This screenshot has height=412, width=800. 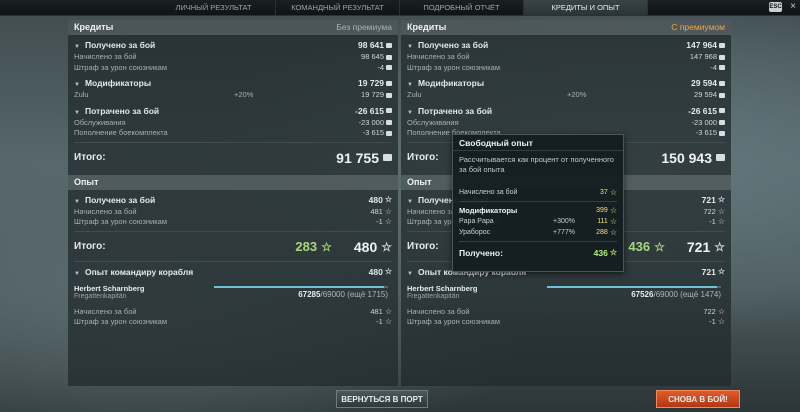 I want to click on credits-header: Кредиты С премиумом, so click(x=566, y=27).